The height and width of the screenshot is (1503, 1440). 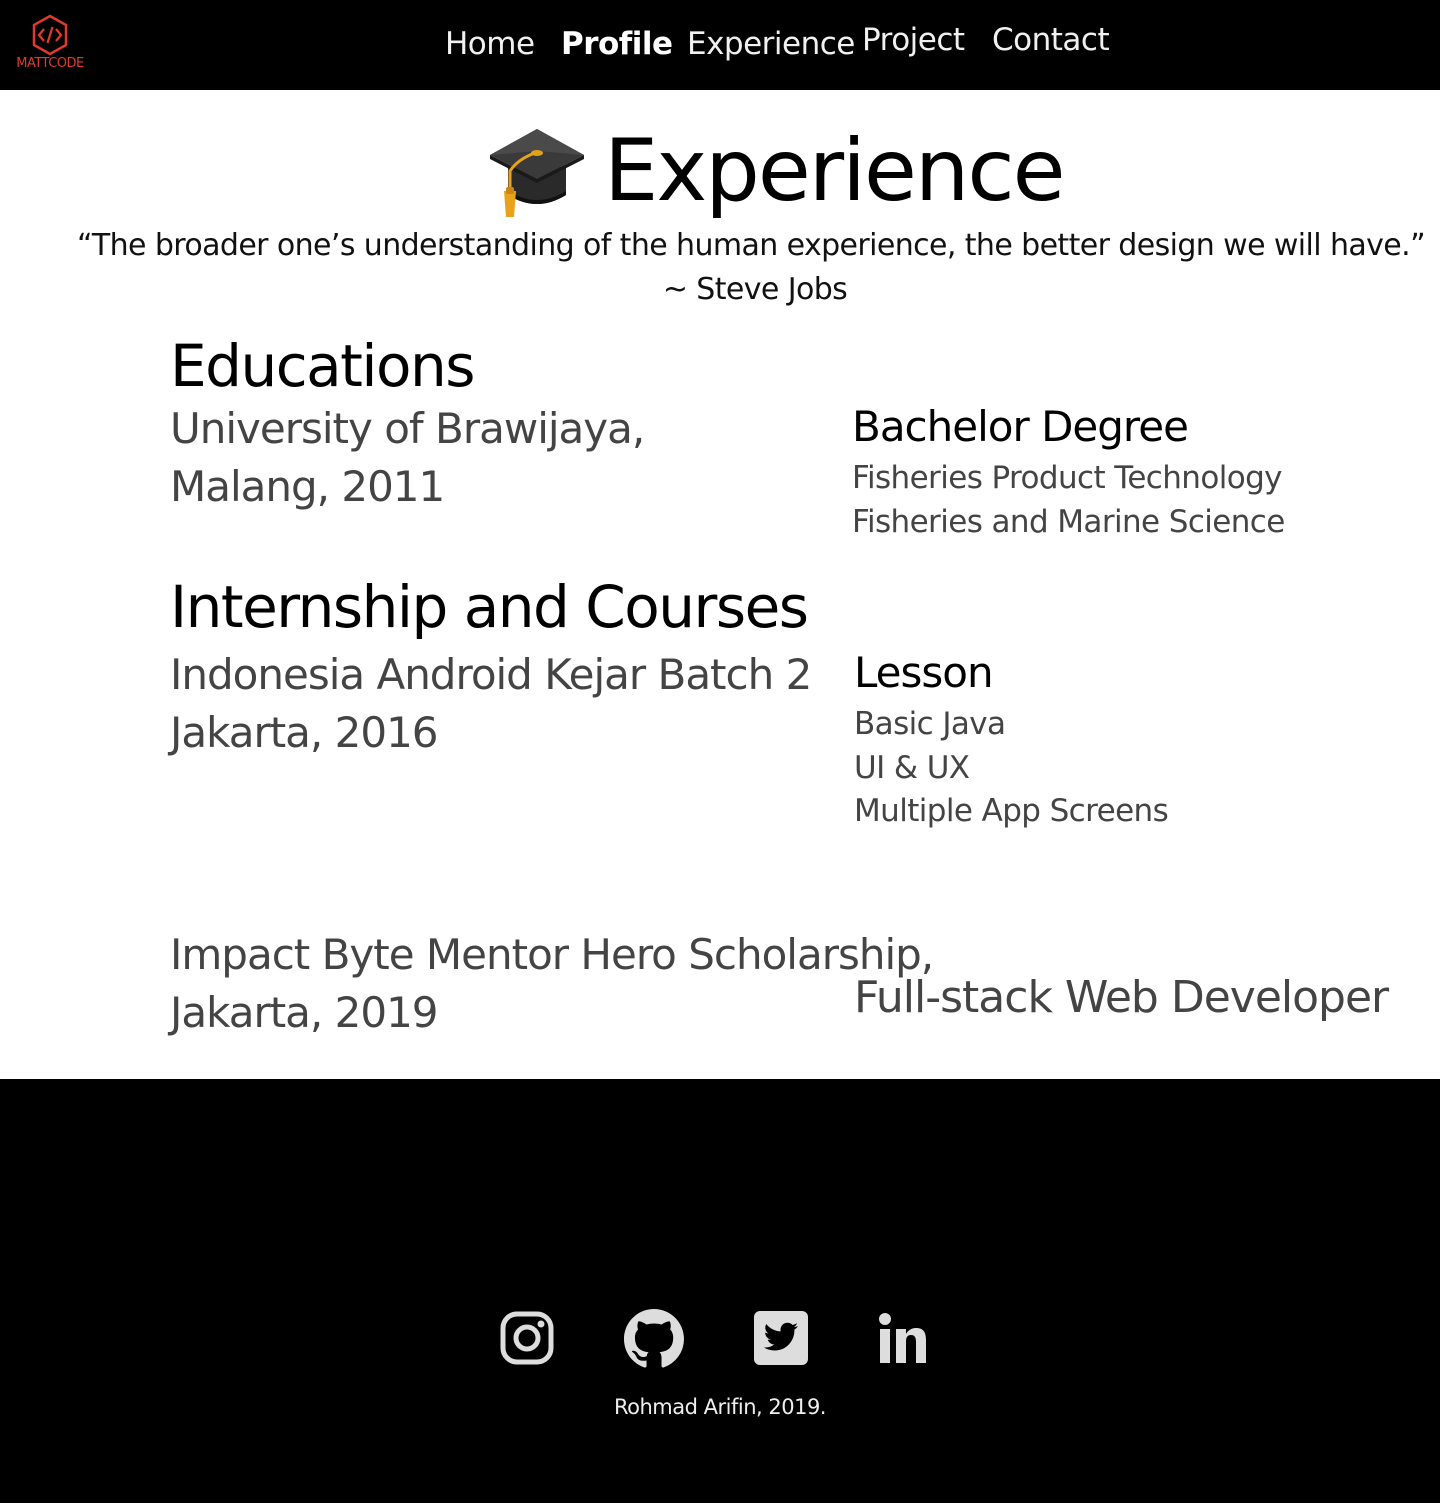 What do you see at coordinates (1121, 997) in the screenshot?
I see `course2-role: Full-stack Web Developer` at bounding box center [1121, 997].